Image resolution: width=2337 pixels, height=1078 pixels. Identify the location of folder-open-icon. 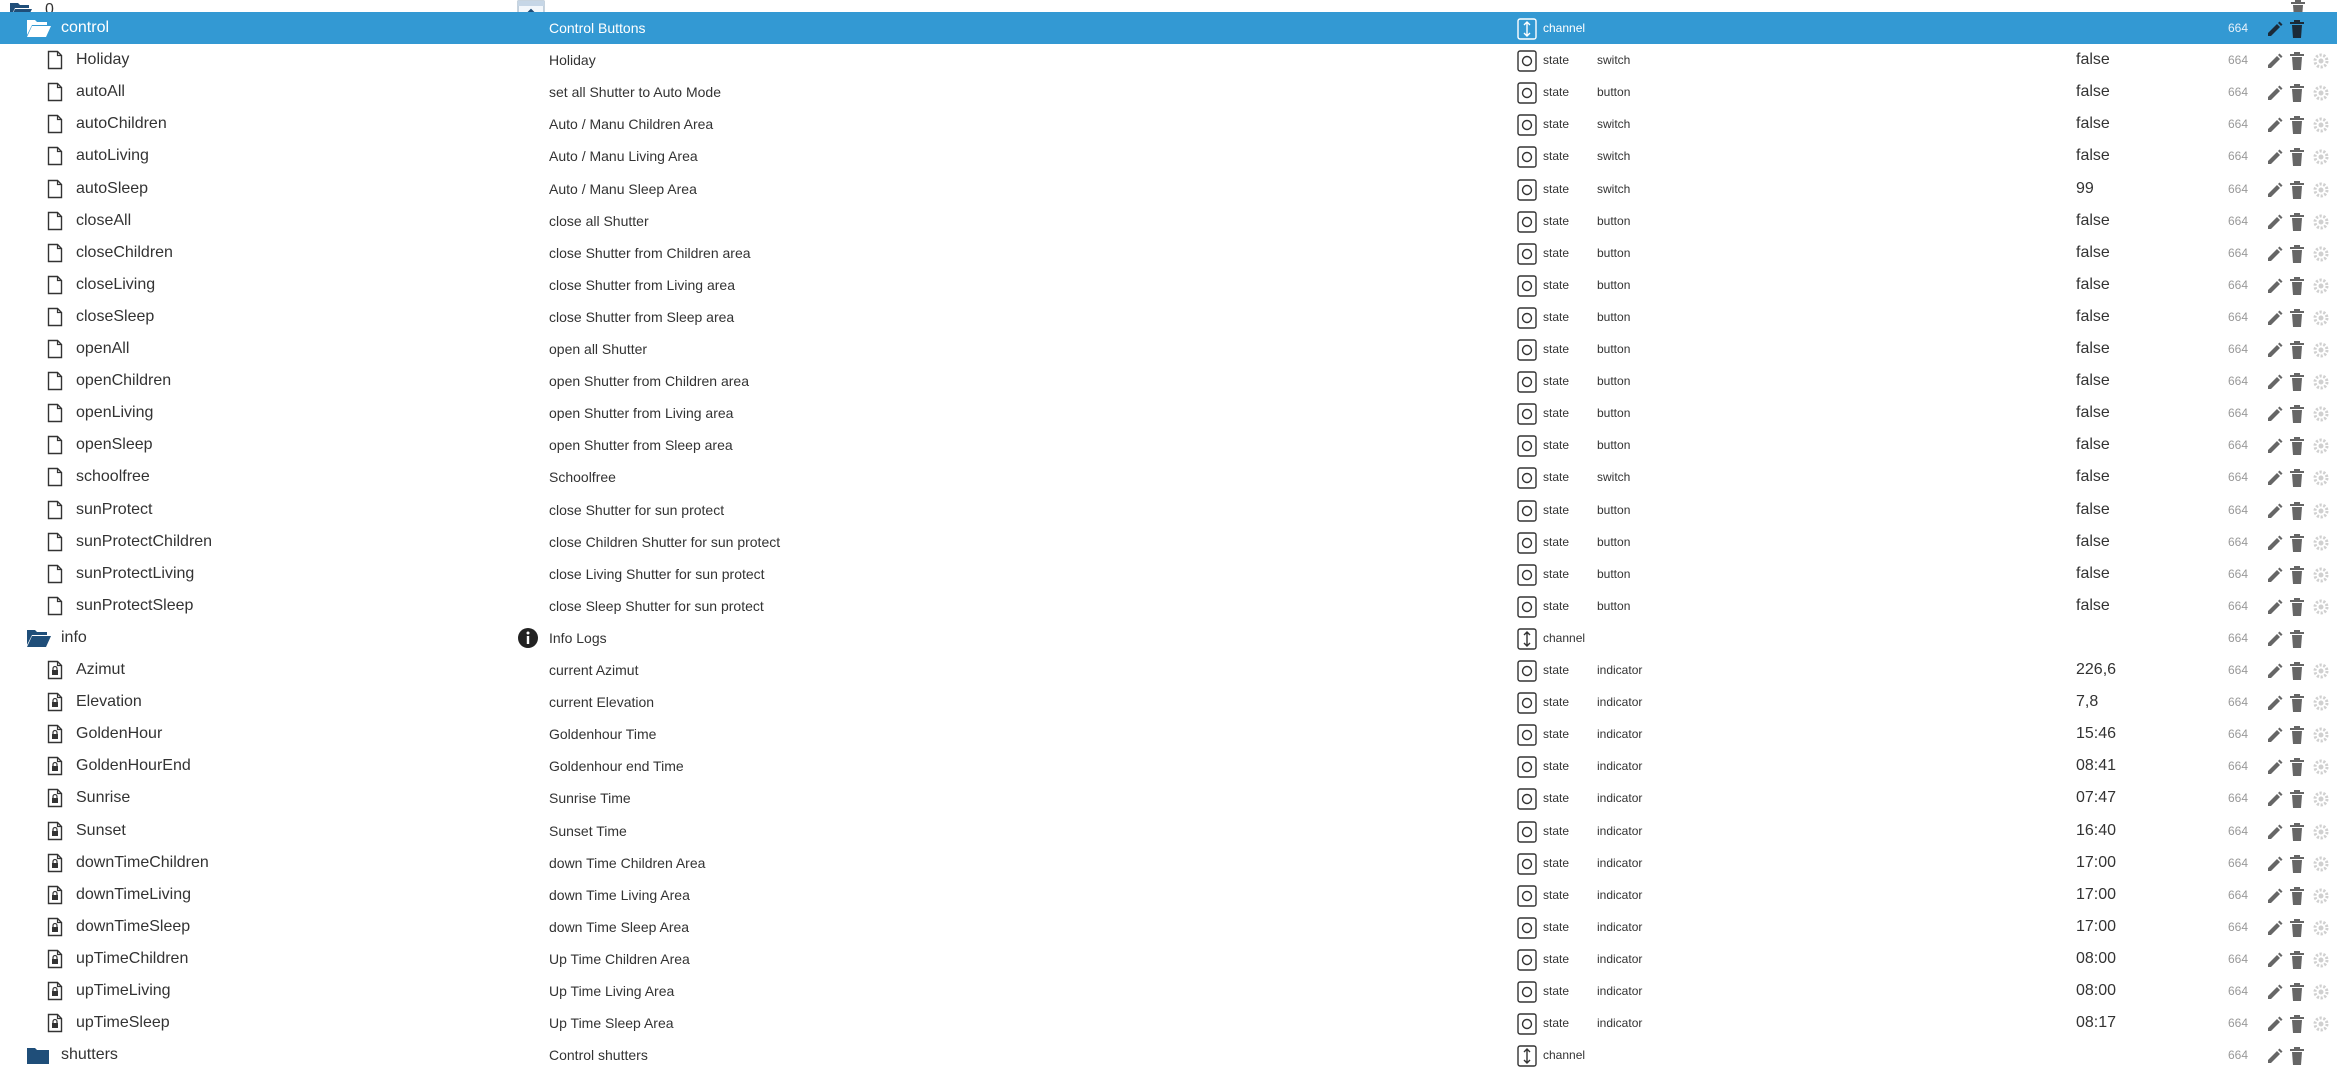
(39, 638).